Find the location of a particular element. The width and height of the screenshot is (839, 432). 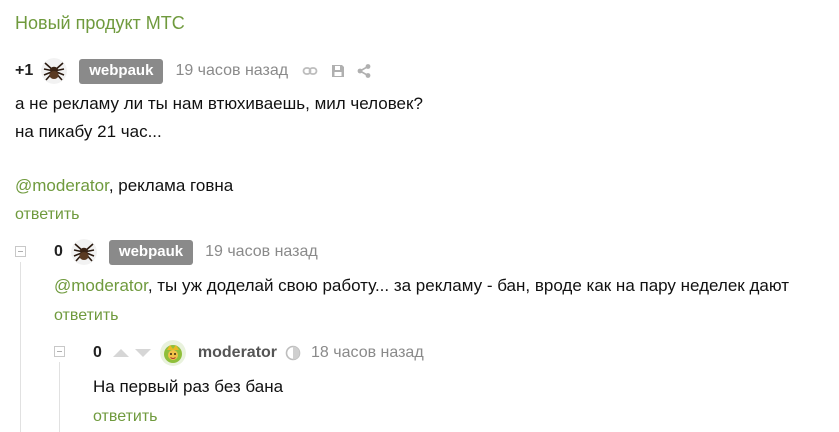

moderator-badge-icon is located at coordinates (293, 353).